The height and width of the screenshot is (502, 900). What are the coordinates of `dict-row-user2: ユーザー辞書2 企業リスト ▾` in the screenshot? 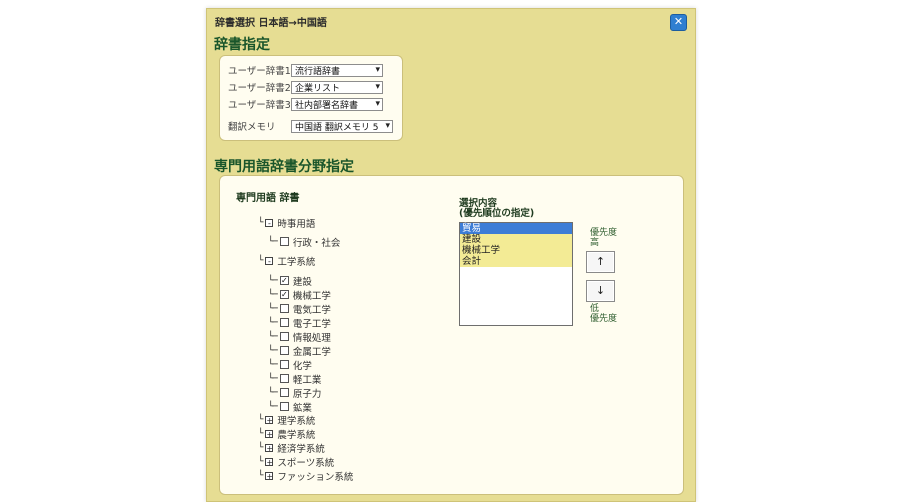 It's located at (305, 87).